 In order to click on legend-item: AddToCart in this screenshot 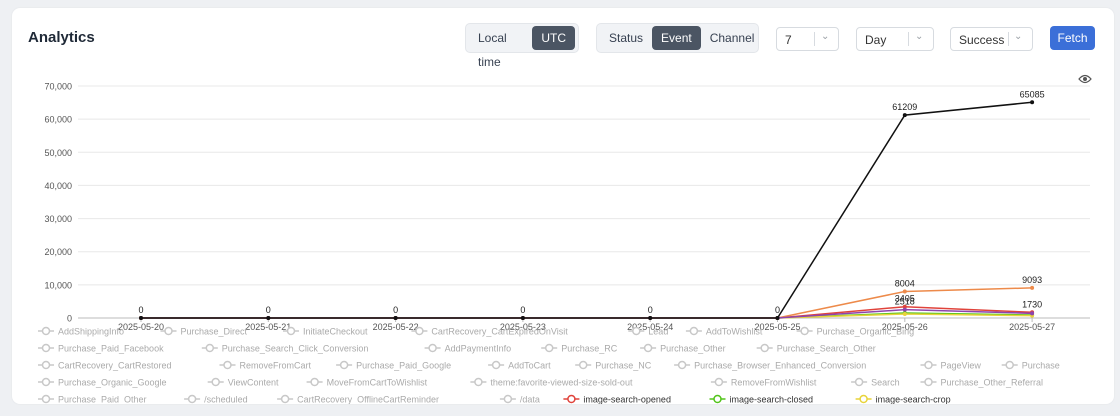, I will do `click(519, 366)`.